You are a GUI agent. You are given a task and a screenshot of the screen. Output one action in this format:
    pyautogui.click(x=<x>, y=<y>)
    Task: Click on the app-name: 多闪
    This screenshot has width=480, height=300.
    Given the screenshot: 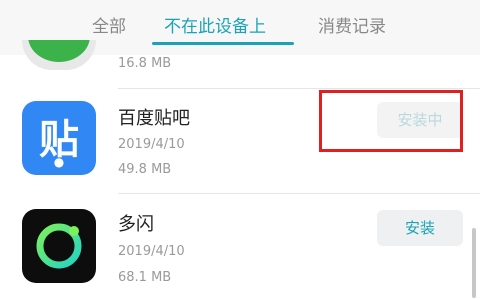 What is the action you would take?
    pyautogui.click(x=136, y=224)
    